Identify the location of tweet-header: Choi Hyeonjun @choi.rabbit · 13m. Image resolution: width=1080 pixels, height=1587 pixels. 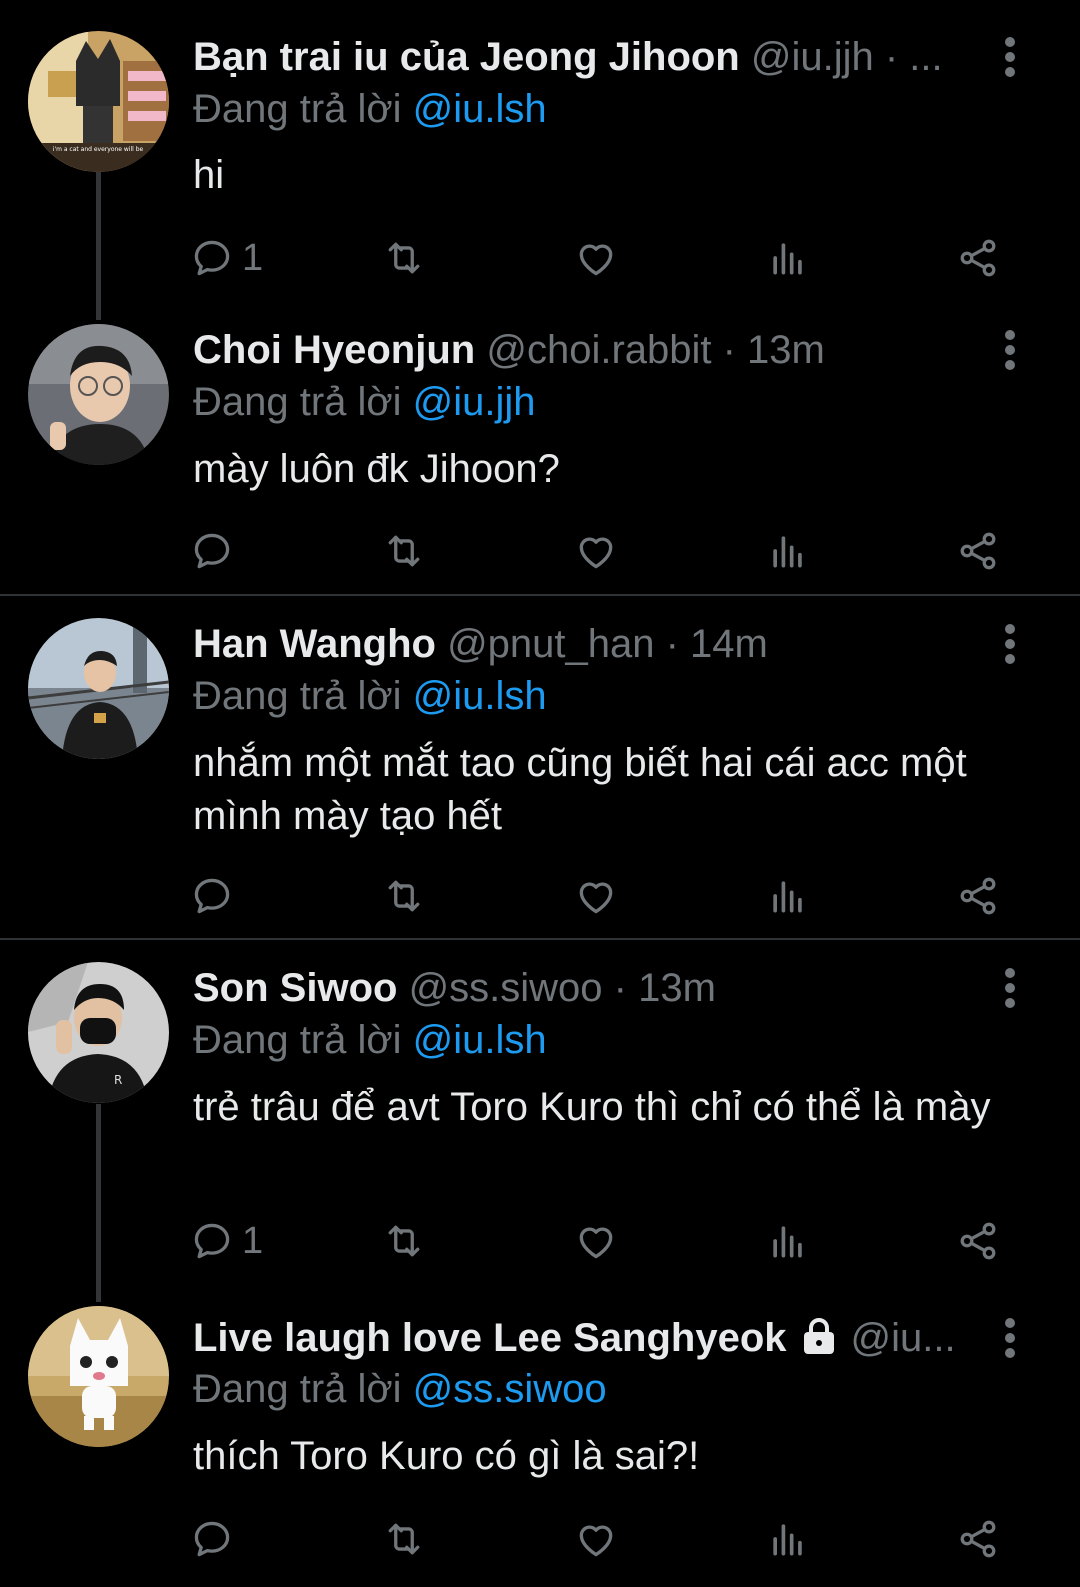
(588, 350).